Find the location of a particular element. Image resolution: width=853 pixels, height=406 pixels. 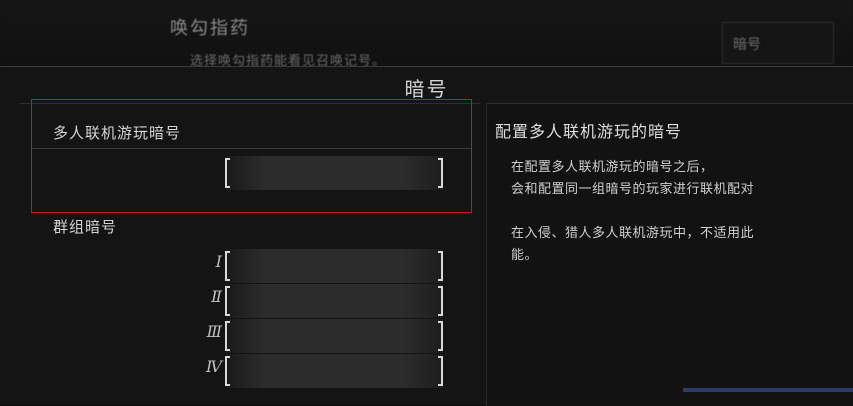

background-password-label: 暗号 is located at coordinates (747, 45).